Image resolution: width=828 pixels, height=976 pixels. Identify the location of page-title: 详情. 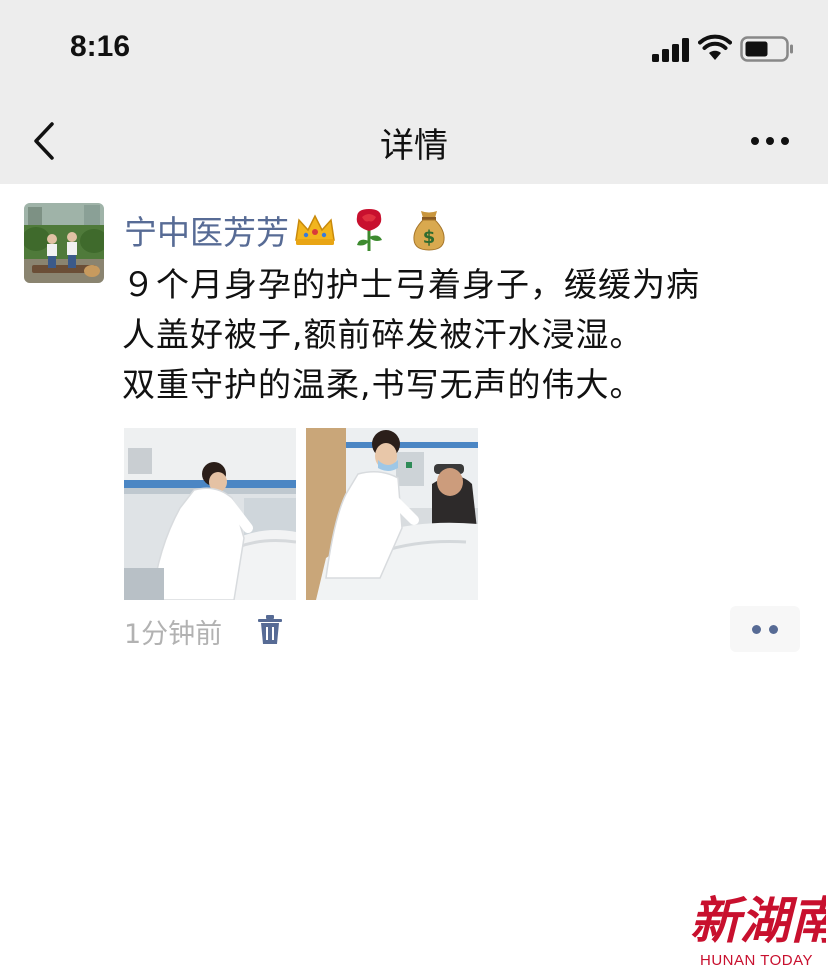
(414, 146).